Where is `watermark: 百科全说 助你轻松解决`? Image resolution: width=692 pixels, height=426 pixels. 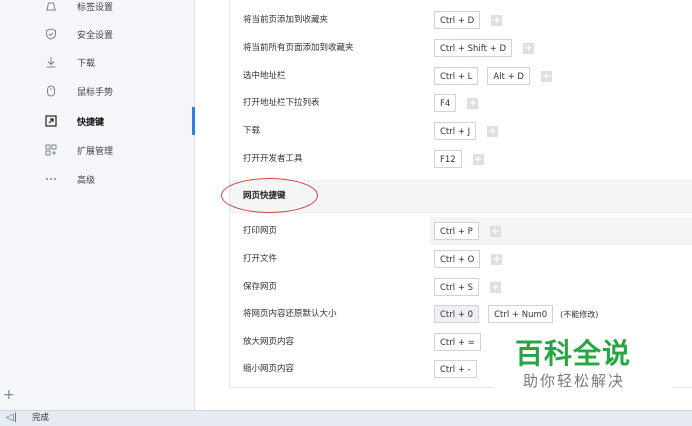 watermark: 百科全说 助你轻松解决 is located at coordinates (583, 362).